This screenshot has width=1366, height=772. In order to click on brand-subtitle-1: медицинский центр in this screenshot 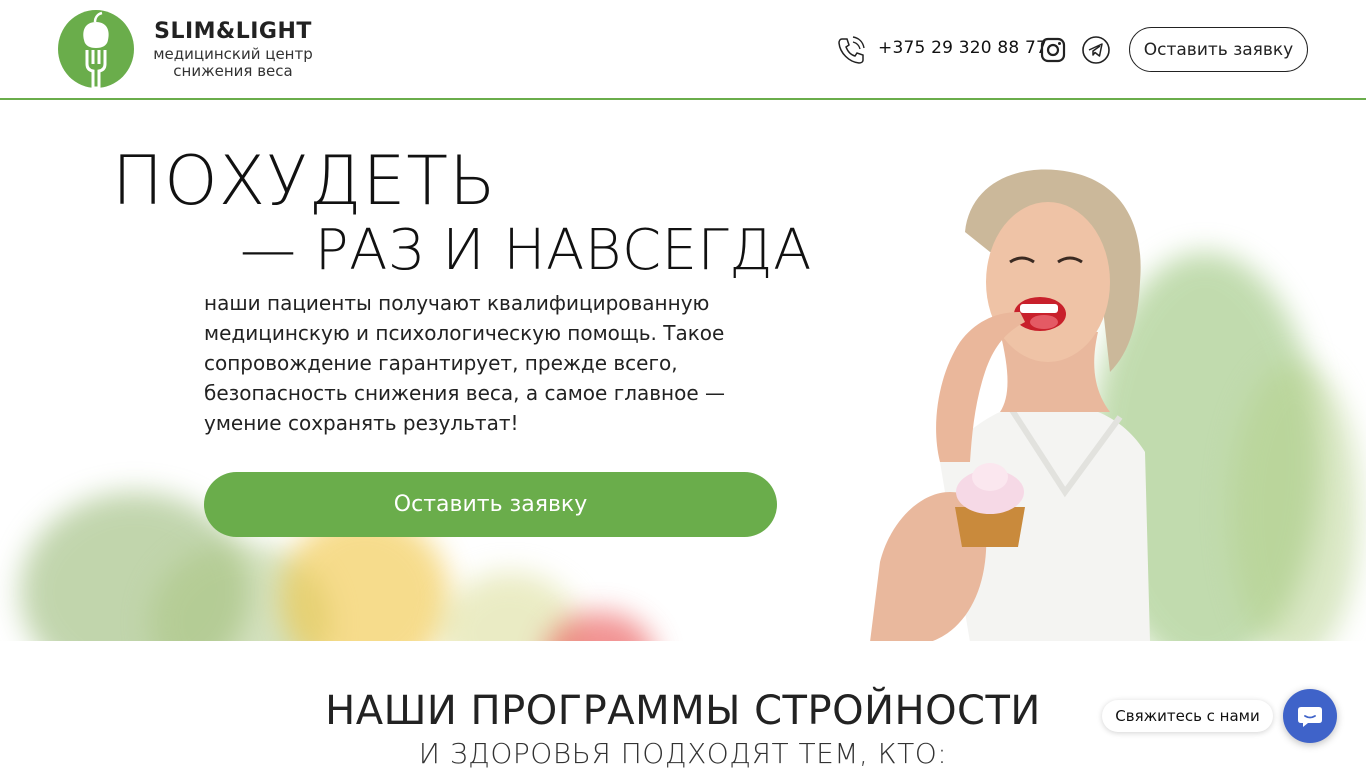, I will do `click(233, 54)`.